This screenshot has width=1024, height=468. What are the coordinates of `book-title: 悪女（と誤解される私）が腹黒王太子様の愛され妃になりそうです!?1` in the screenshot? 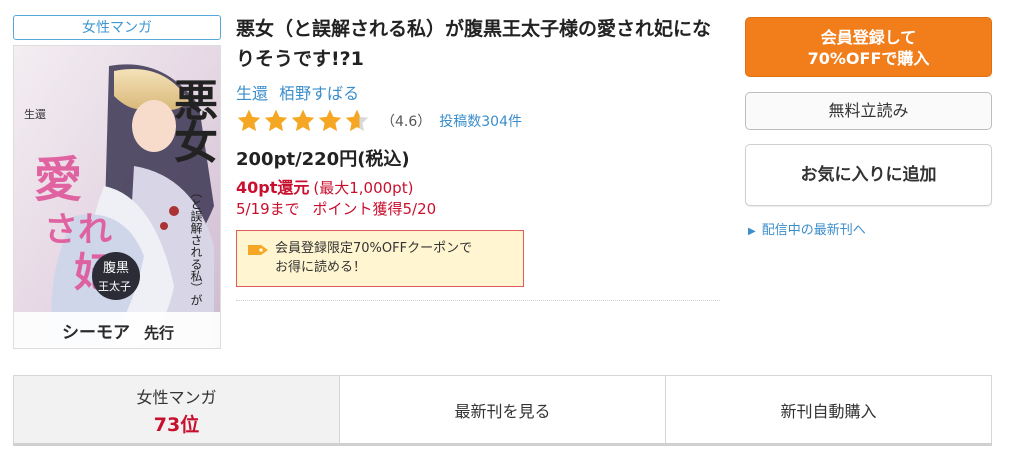 It's located at (474, 44).